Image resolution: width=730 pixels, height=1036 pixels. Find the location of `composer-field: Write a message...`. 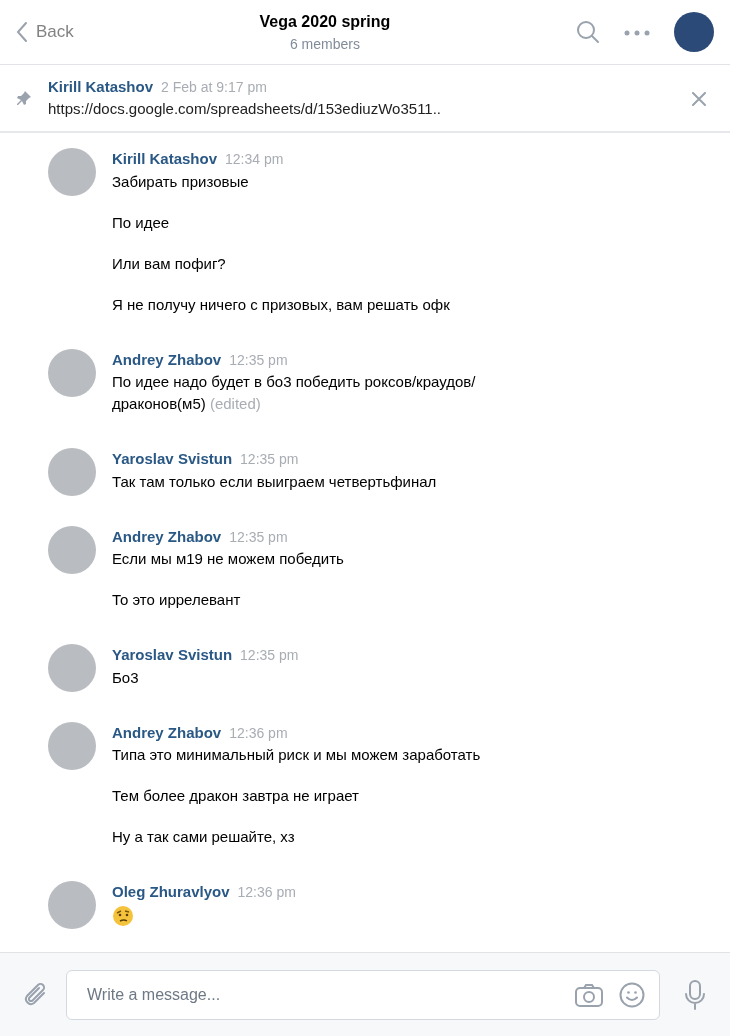

composer-field: Write a message... is located at coordinates (363, 994).